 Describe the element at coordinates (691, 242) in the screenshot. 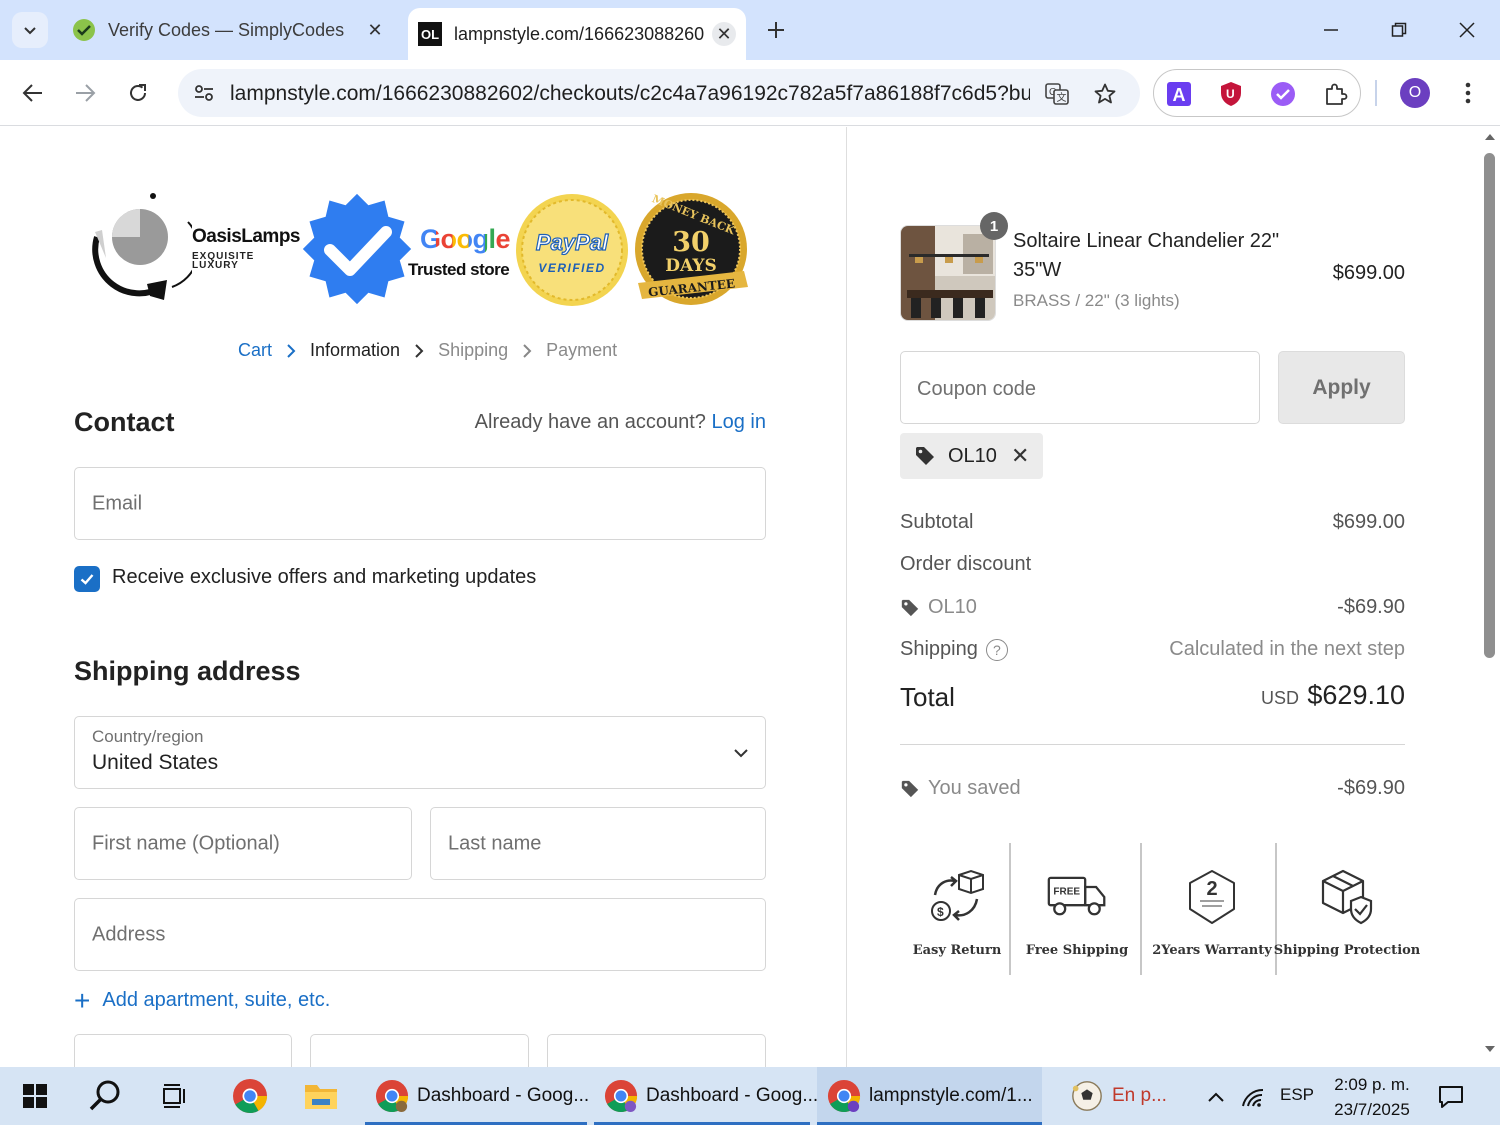

I see `money-back-number: 30` at that location.